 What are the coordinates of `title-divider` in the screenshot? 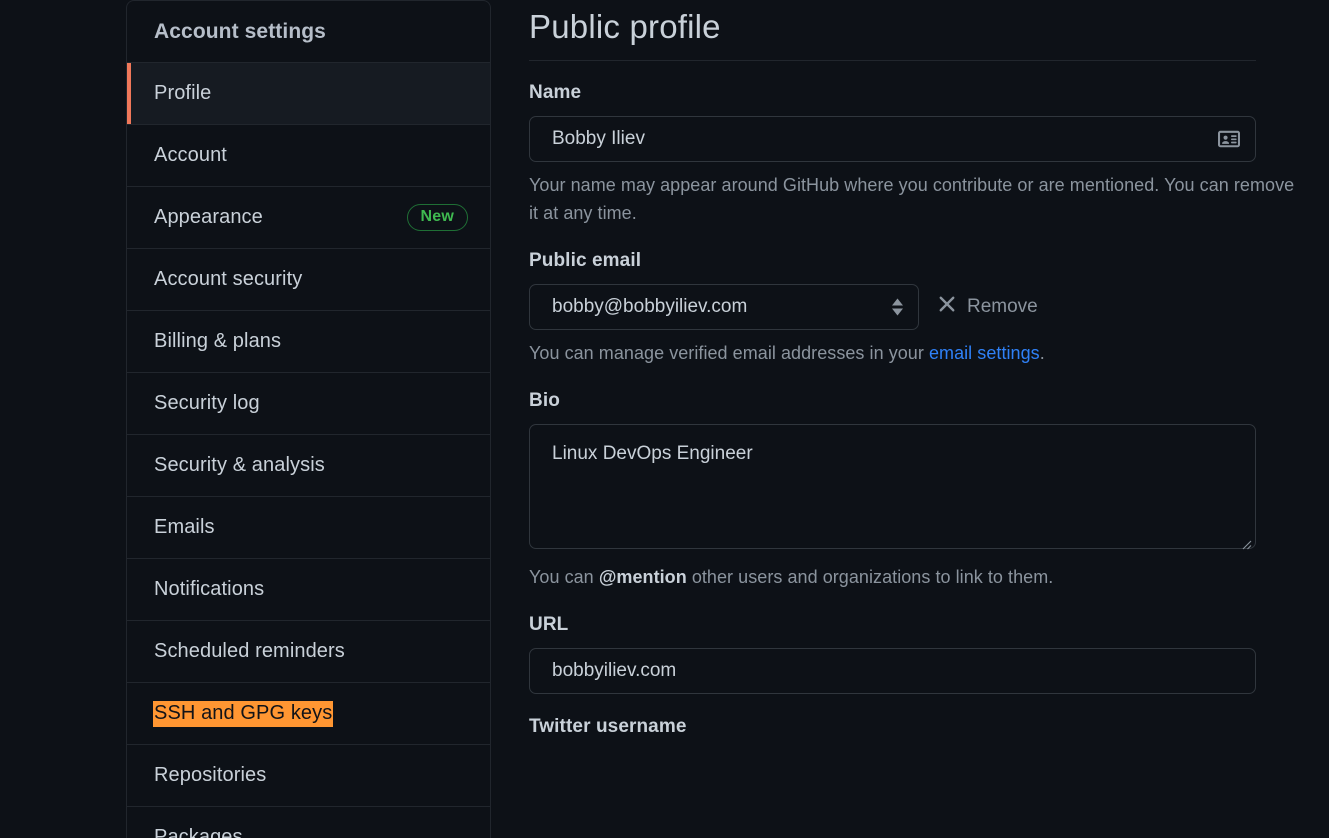 It's located at (892, 60).